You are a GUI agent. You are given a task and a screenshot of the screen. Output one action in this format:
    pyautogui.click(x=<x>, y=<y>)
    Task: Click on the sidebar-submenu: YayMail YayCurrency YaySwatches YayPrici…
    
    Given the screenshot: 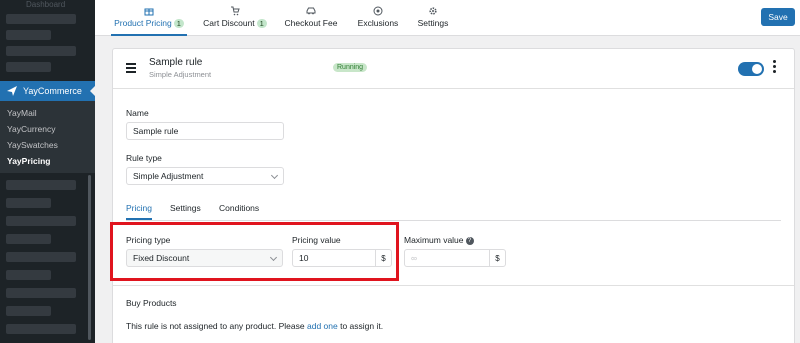 What is the action you would take?
    pyautogui.click(x=47, y=137)
    